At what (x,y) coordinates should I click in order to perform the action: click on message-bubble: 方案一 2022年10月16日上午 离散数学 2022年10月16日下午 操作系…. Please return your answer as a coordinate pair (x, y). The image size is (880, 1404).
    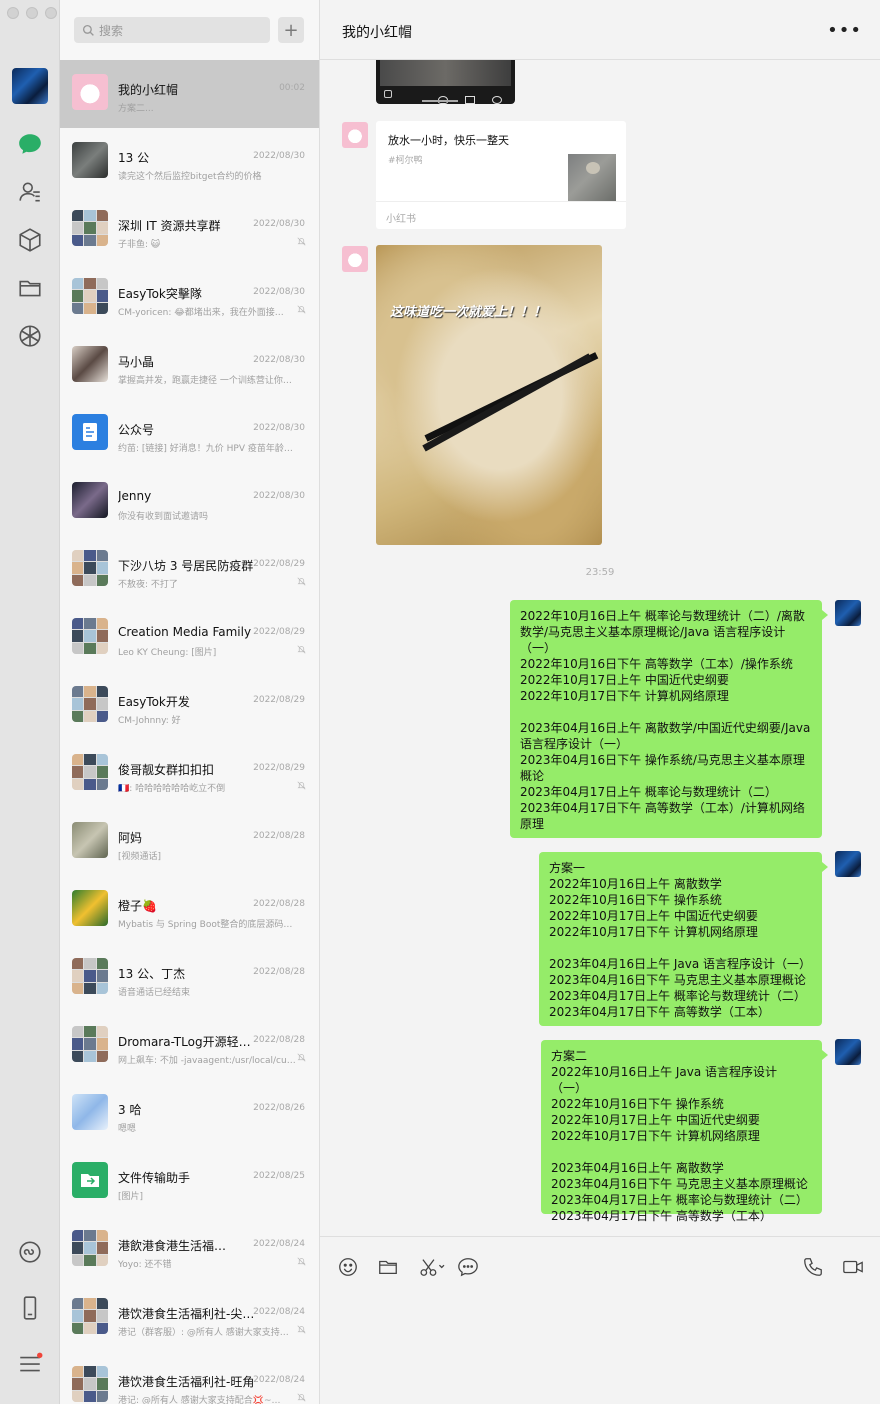
    Looking at the image, I should click on (683, 939).